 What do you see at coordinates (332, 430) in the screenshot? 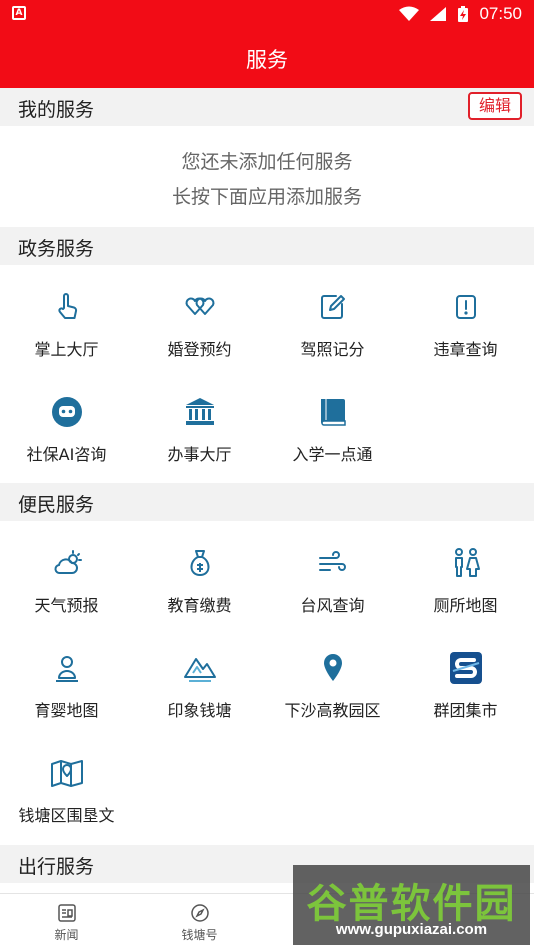
I see `service-item-school-enroll: 入学一点通` at bounding box center [332, 430].